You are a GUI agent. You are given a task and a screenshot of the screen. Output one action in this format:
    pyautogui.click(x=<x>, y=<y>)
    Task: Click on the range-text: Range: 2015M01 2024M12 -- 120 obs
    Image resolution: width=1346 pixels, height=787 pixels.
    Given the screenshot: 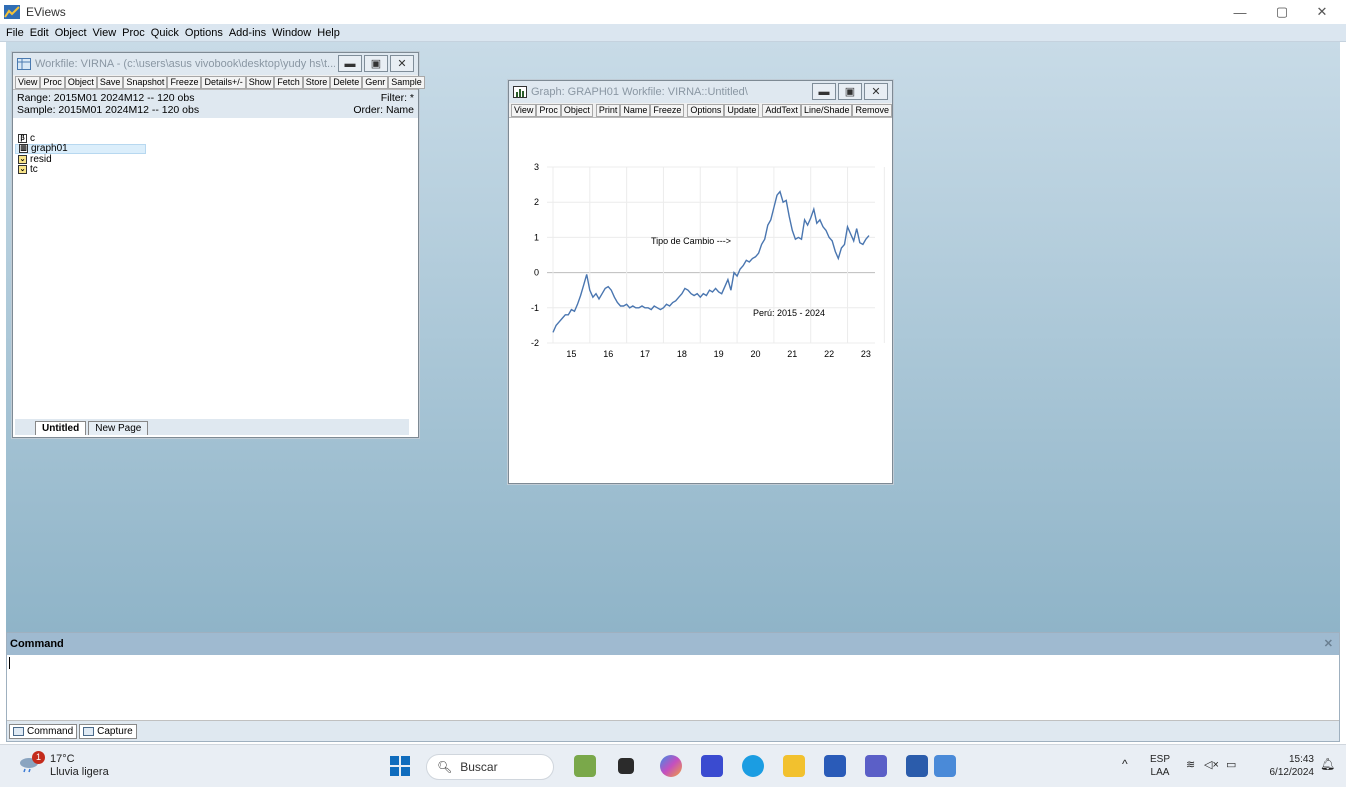 What is the action you would take?
    pyautogui.click(x=105, y=98)
    